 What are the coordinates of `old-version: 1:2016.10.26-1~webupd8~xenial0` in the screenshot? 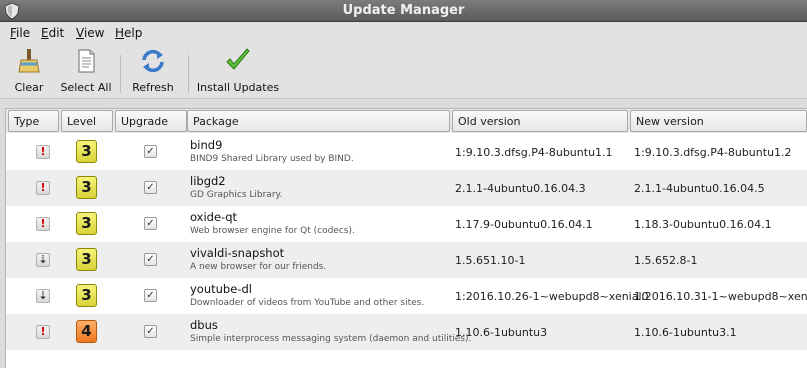 It's located at (552, 296).